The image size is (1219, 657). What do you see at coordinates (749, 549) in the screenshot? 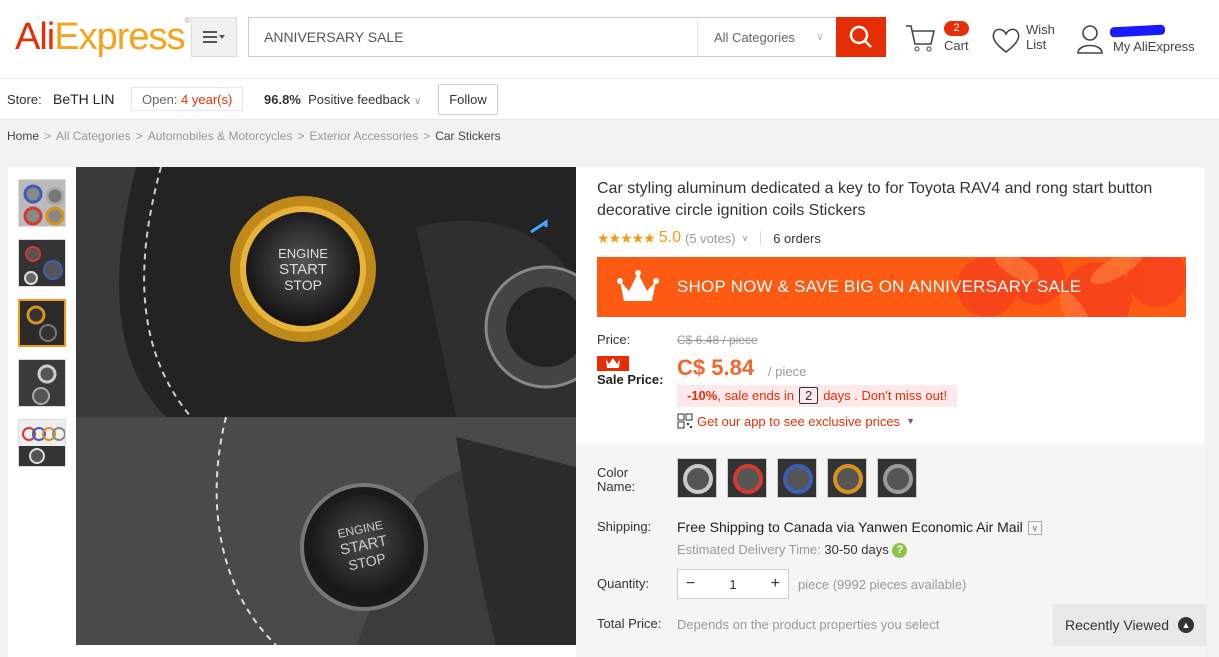
I see `eta-label: Estimated Delivery Time:` at bounding box center [749, 549].